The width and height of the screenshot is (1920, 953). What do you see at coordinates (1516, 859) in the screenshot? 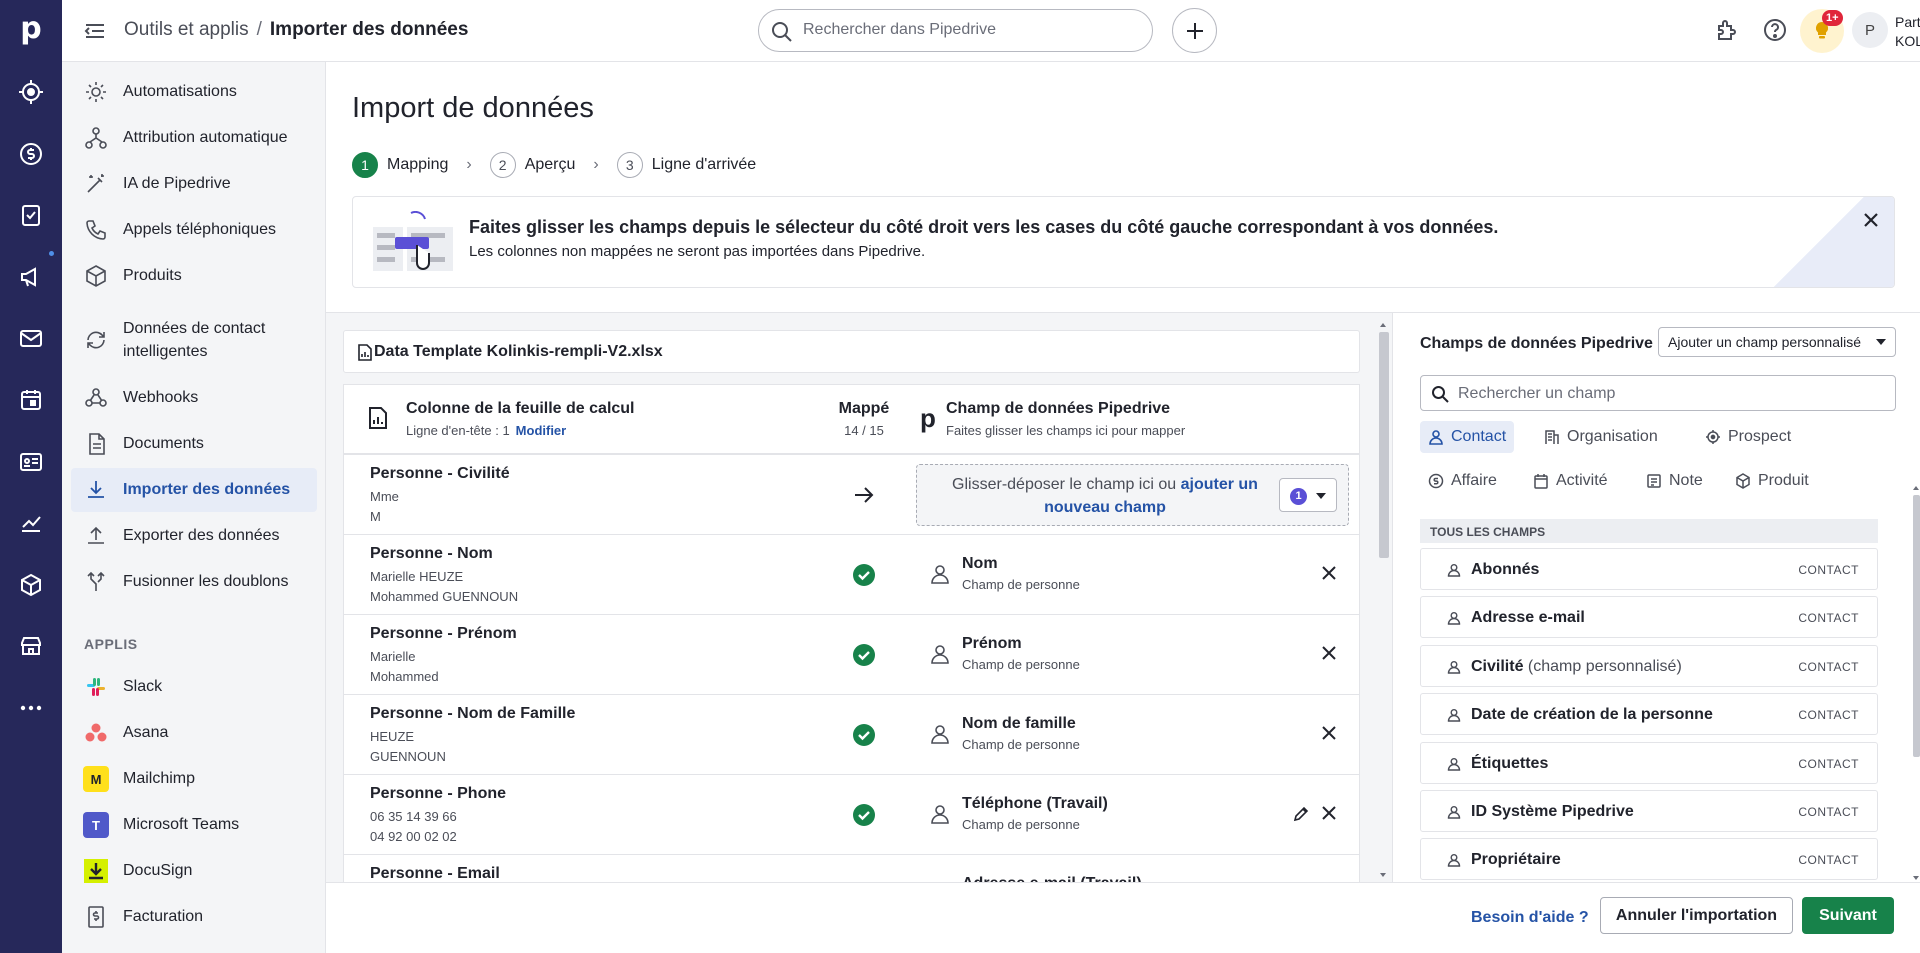
I see `field-label: Propriétaire` at bounding box center [1516, 859].